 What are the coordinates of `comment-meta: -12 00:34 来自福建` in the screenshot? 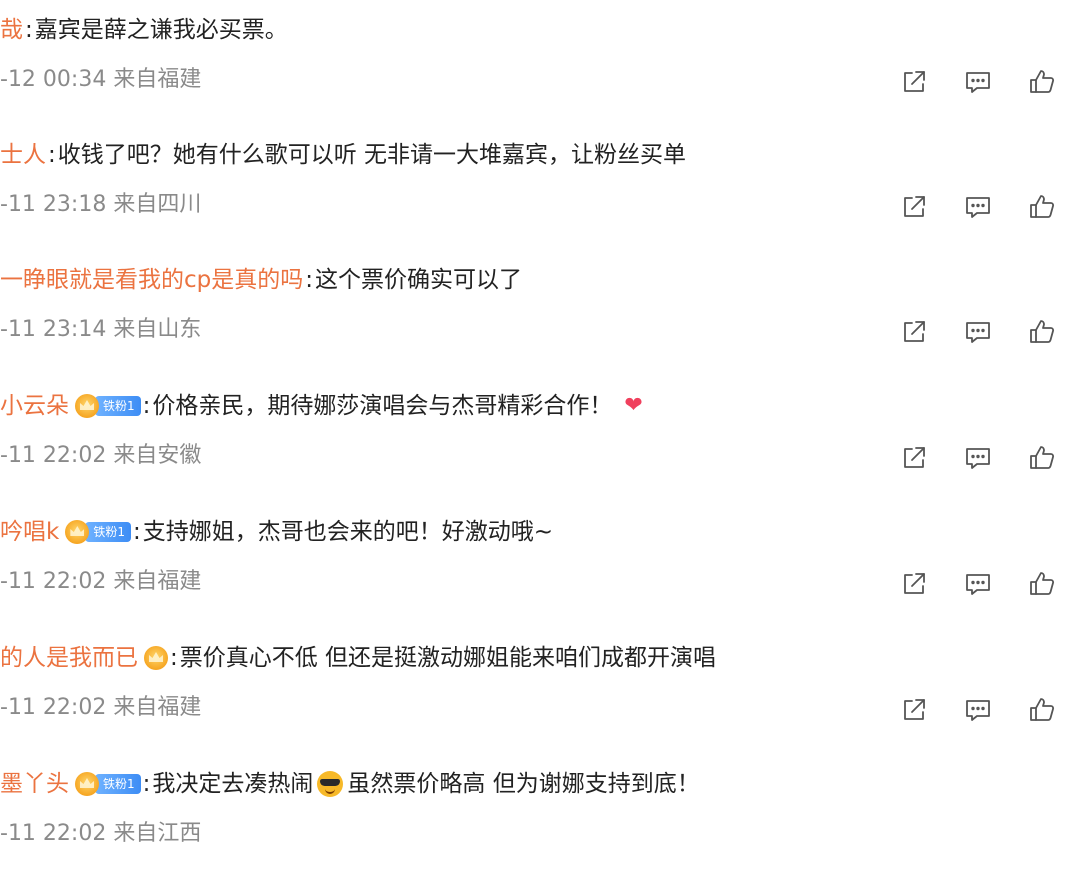 It's located at (101, 79).